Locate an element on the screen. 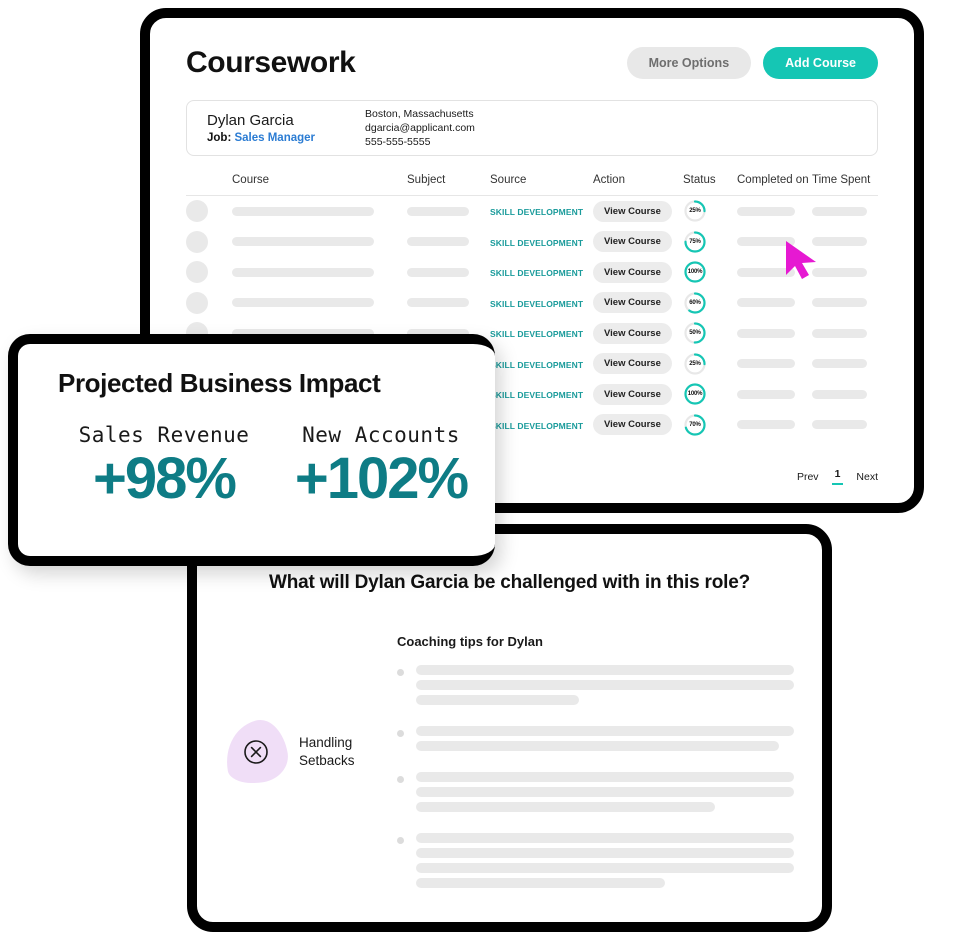  status-percent-label: 70% is located at coordinates (695, 424).